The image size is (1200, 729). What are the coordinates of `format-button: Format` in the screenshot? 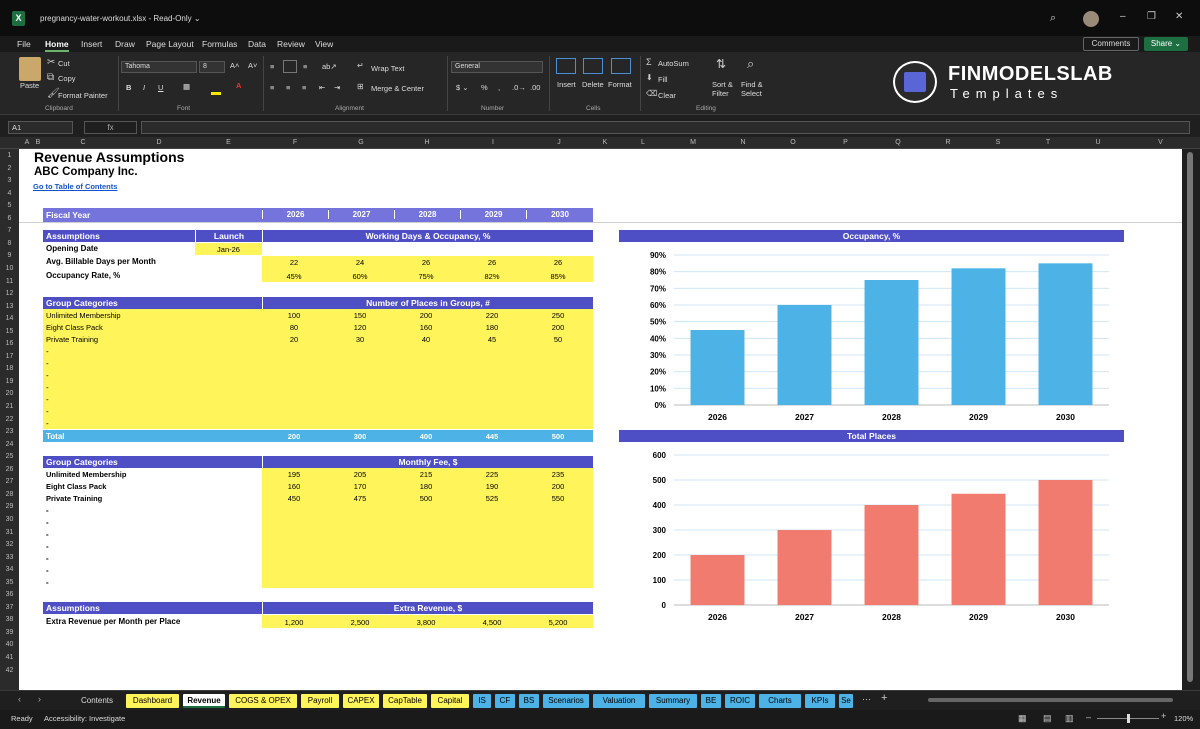 It's located at (620, 84).